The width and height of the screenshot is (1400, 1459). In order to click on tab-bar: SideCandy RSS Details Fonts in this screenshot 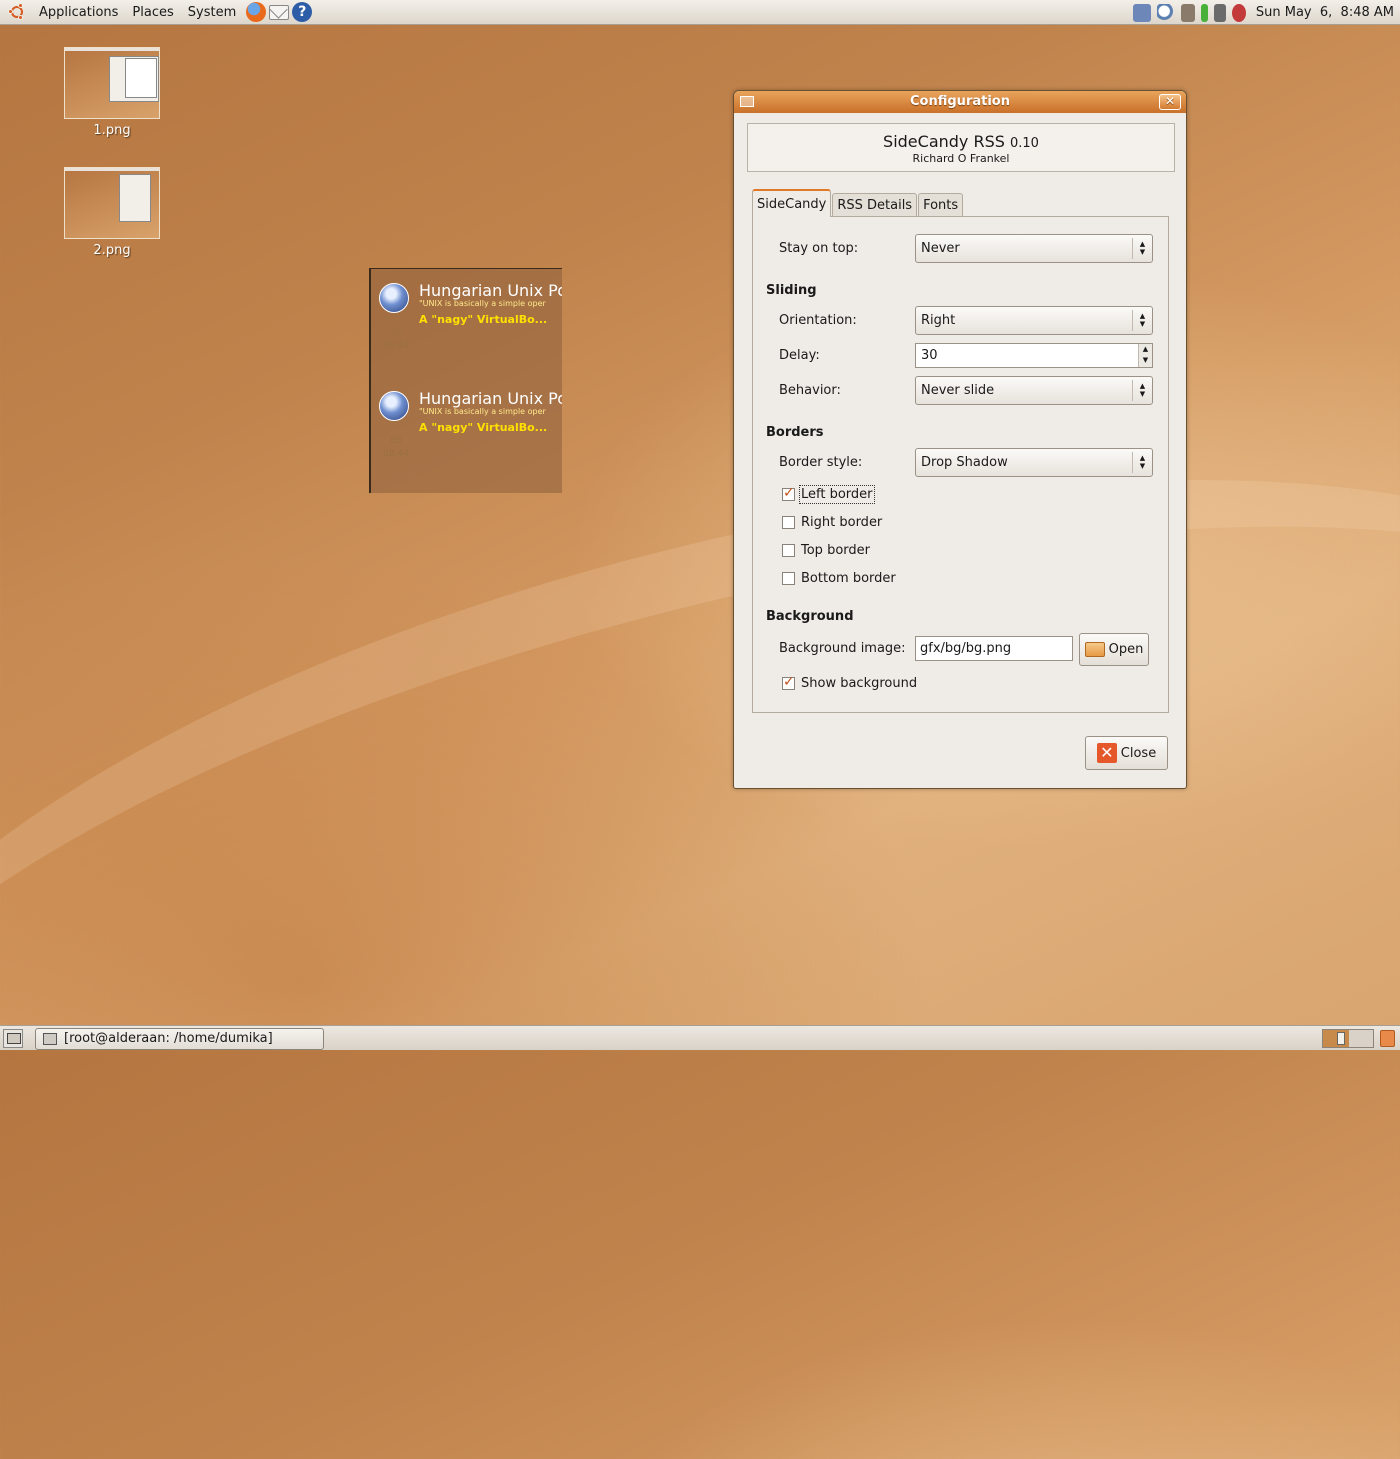, I will do `click(858, 203)`.